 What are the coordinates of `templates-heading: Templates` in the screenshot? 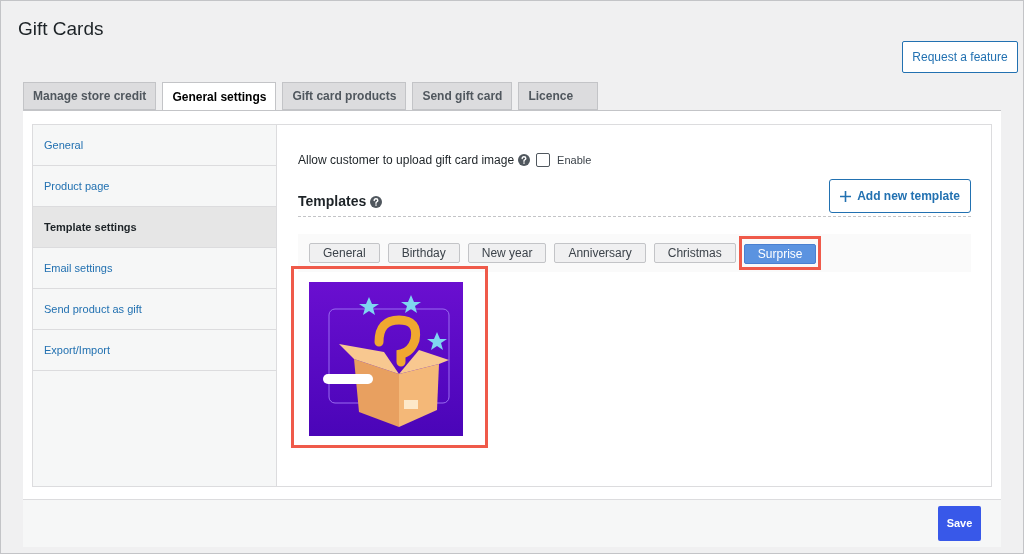 It's located at (332, 201).